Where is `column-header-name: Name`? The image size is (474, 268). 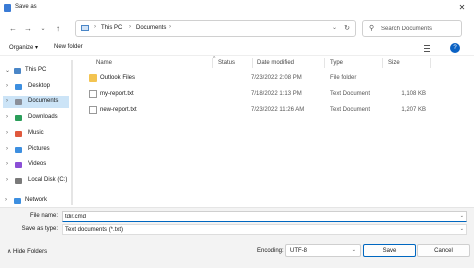 column-header-name: Name is located at coordinates (104, 63).